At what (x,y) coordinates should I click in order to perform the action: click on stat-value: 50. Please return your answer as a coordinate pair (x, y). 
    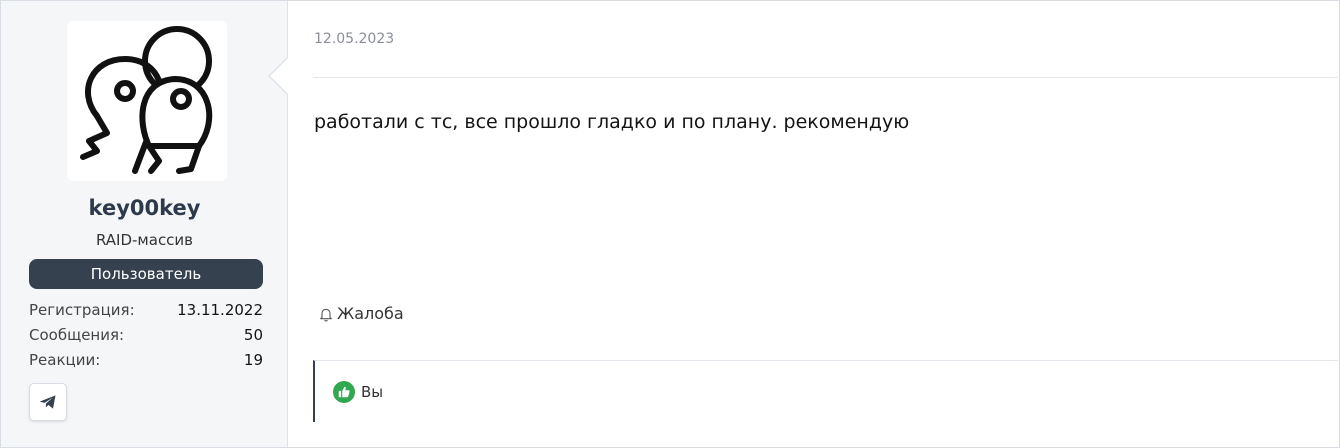
    Looking at the image, I should click on (253, 335).